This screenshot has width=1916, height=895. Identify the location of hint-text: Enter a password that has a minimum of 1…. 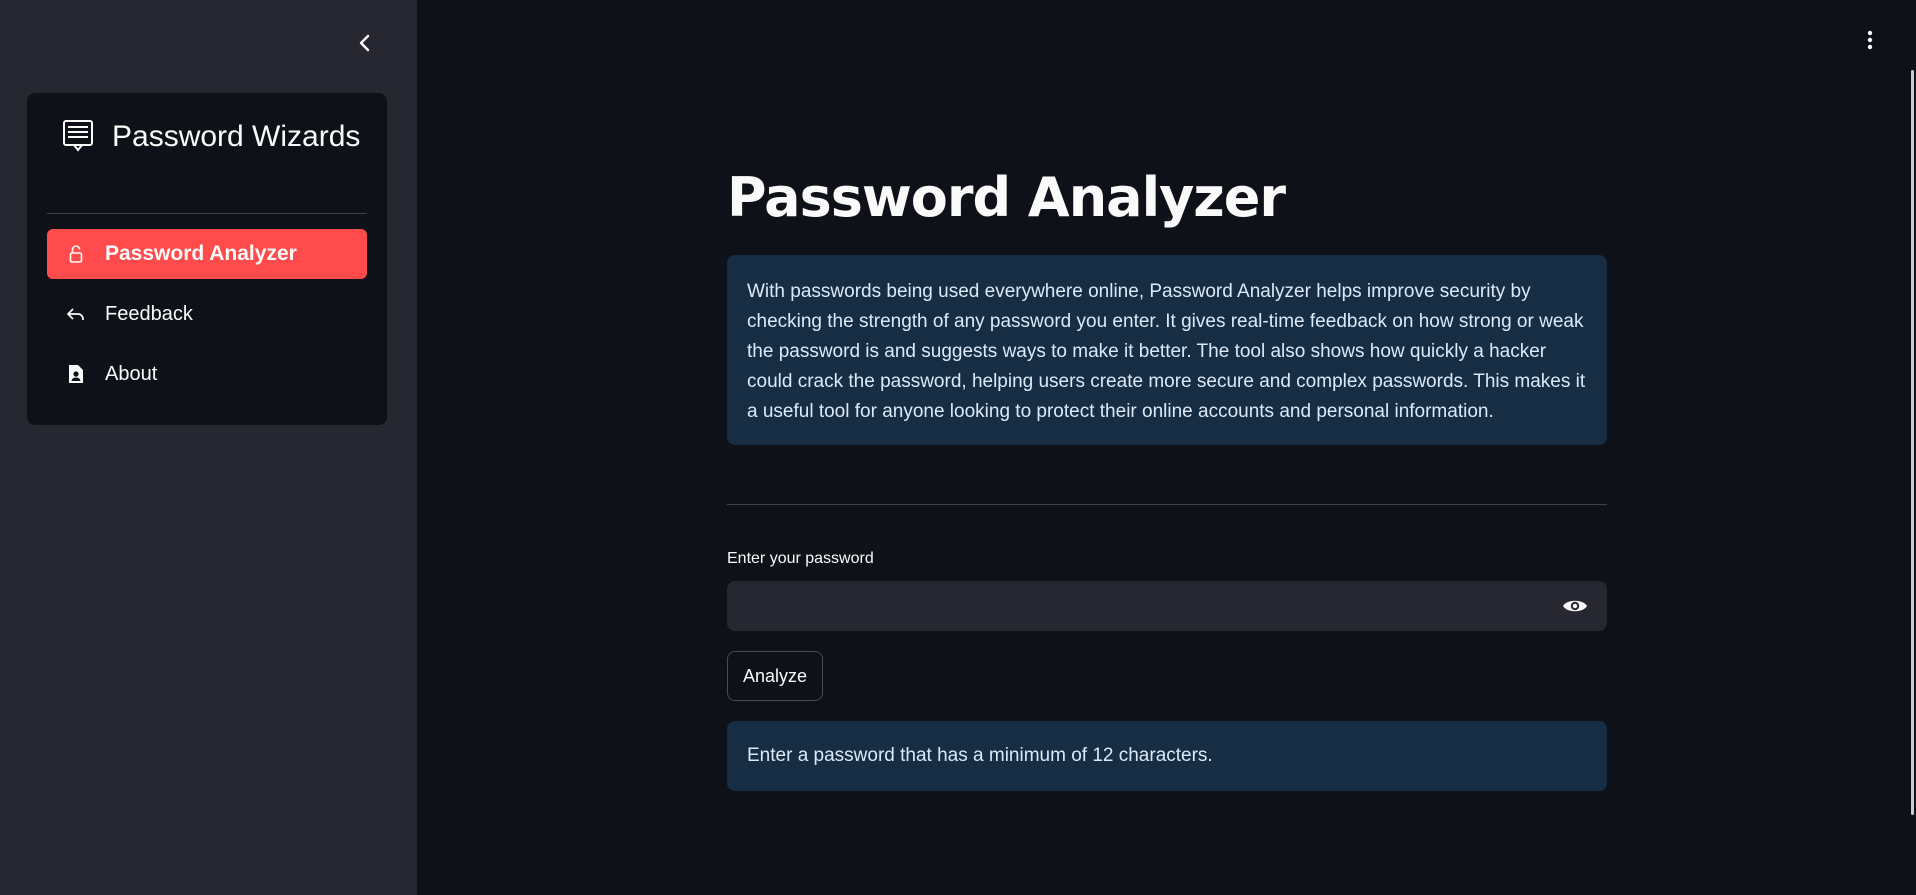
(980, 755).